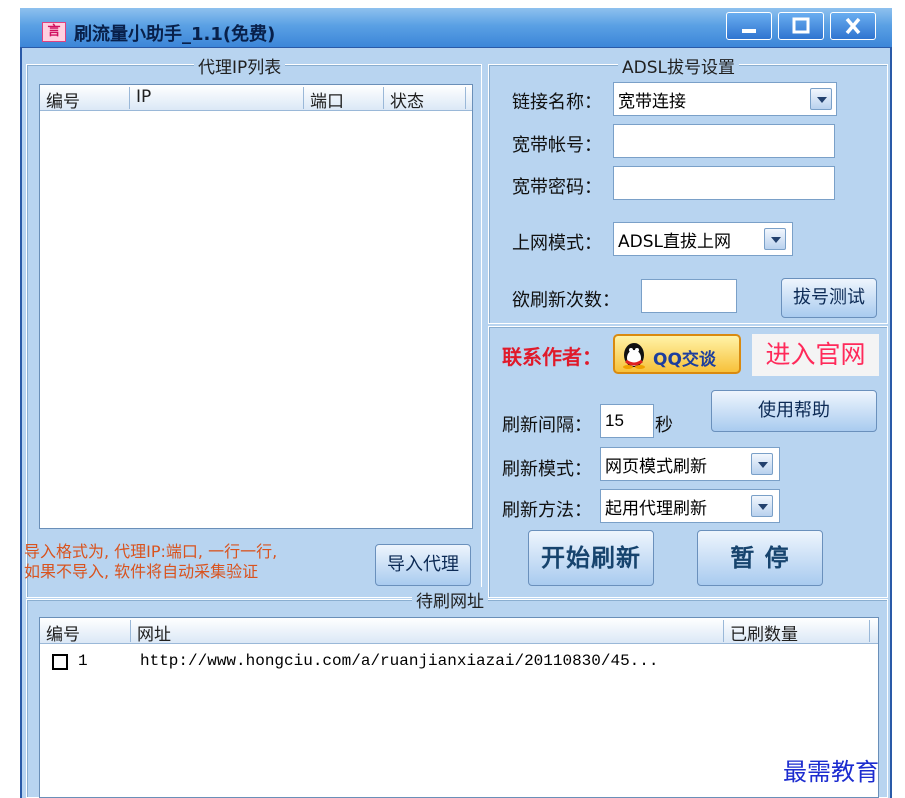 This screenshot has height=798, width=905. What do you see at coordinates (85, 632) in the screenshot?
I see `url-col-id: 编号` at bounding box center [85, 632].